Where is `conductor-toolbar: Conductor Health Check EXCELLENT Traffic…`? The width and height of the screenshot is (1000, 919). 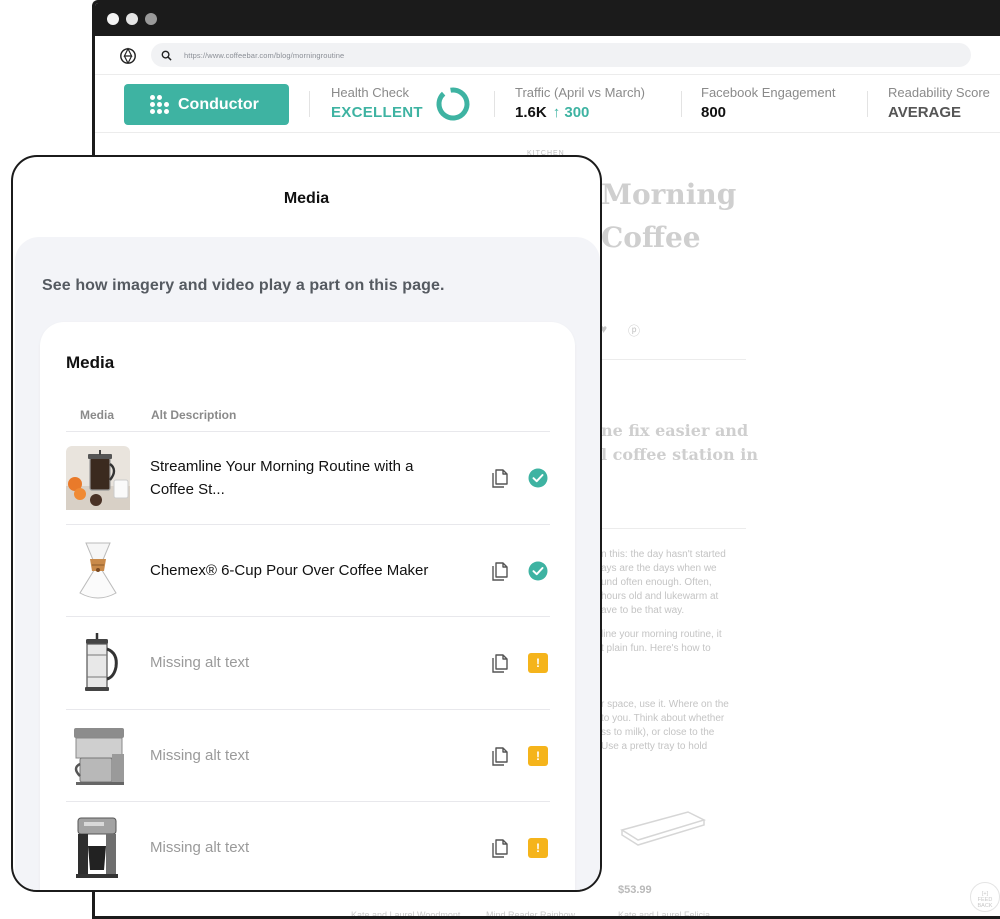
conductor-toolbar: Conductor Health Check EXCELLENT Traffic… is located at coordinates (547, 104).